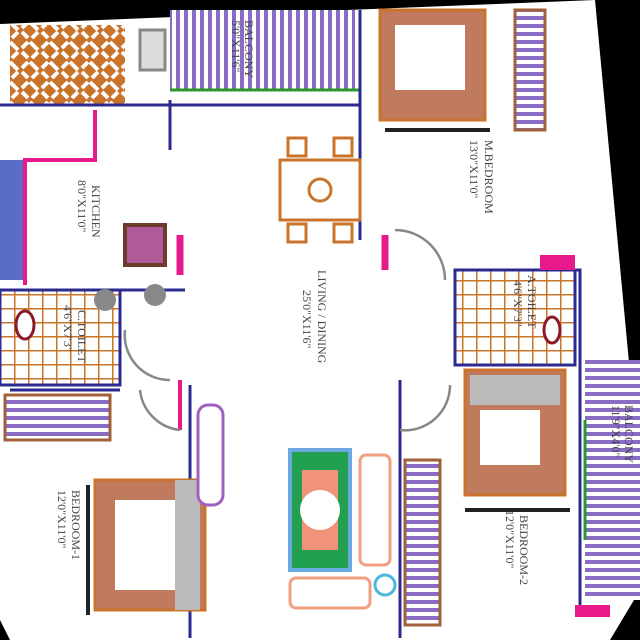  What do you see at coordinates (145, 245) in the screenshot?
I see `fridge-icon` at bounding box center [145, 245].